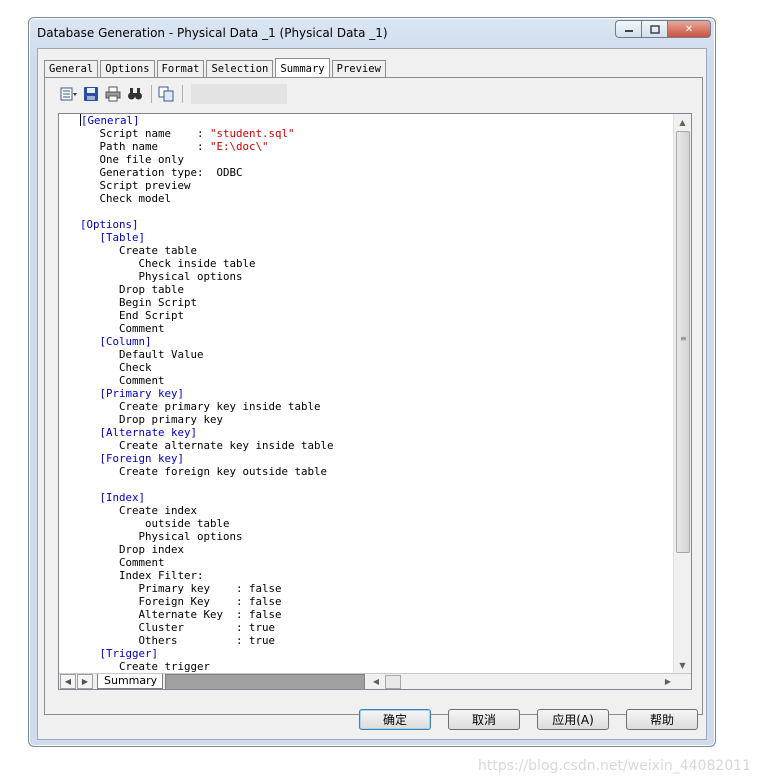 This screenshot has height=784, width=757. Describe the element at coordinates (207, 367) in the screenshot. I see `summary-line: Check` at that location.